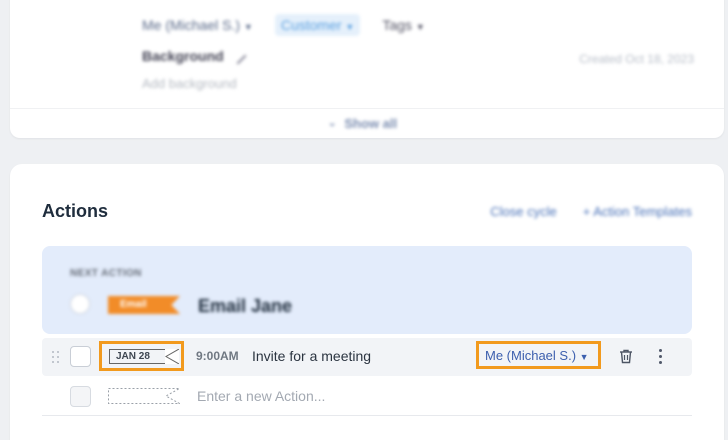 The width and height of the screenshot is (728, 440). What do you see at coordinates (367, 108) in the screenshot?
I see `divider` at bounding box center [367, 108].